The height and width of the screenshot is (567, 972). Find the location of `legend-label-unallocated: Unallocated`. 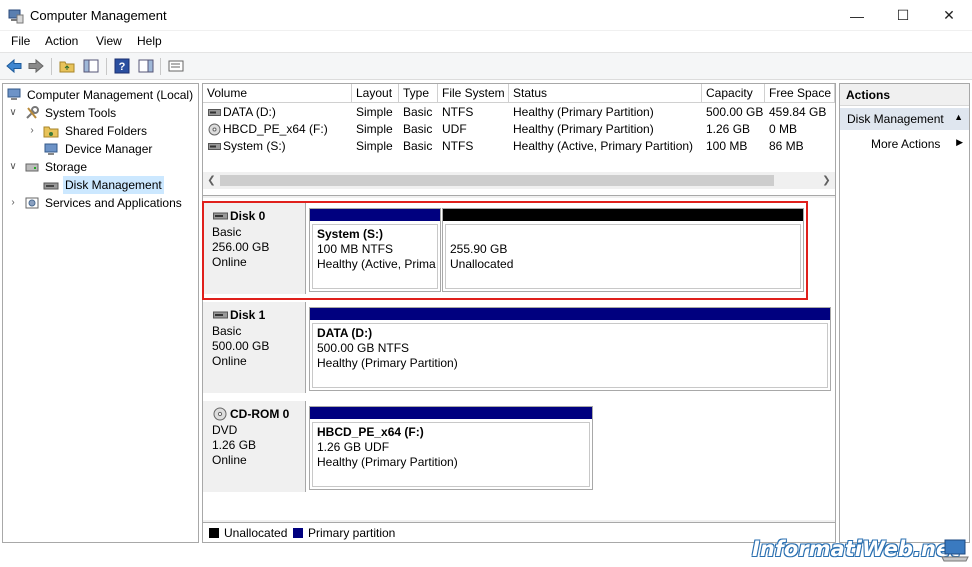

legend-label-unallocated: Unallocated is located at coordinates (256, 533).